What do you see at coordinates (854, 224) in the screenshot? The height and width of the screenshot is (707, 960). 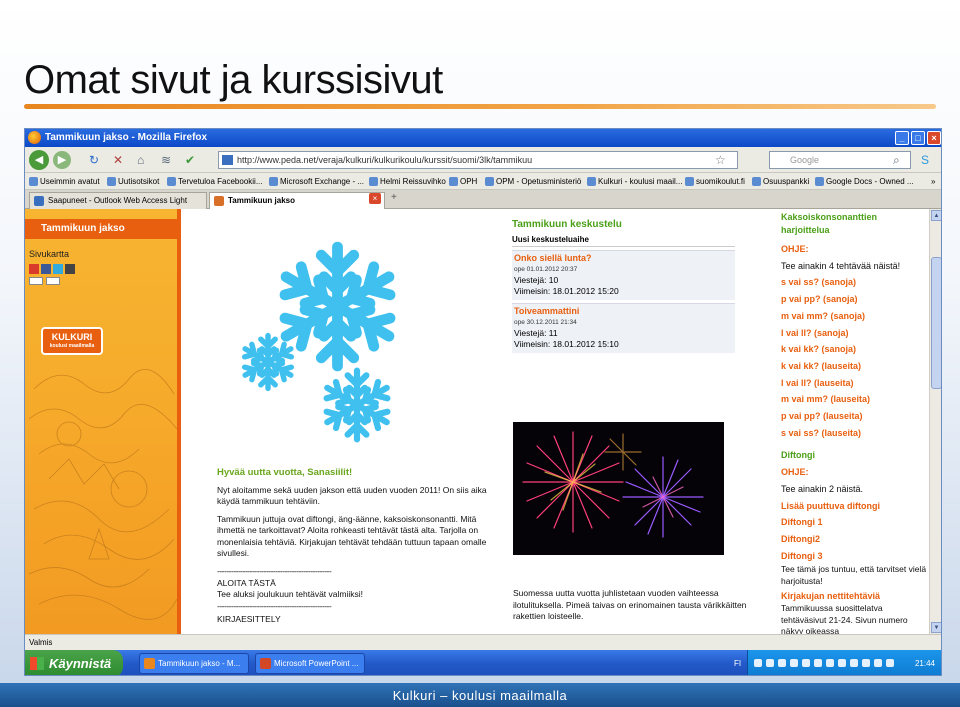 I see `double-consonant-heading: Kaksoiskonsonanttien harjoittelua` at bounding box center [854, 224].